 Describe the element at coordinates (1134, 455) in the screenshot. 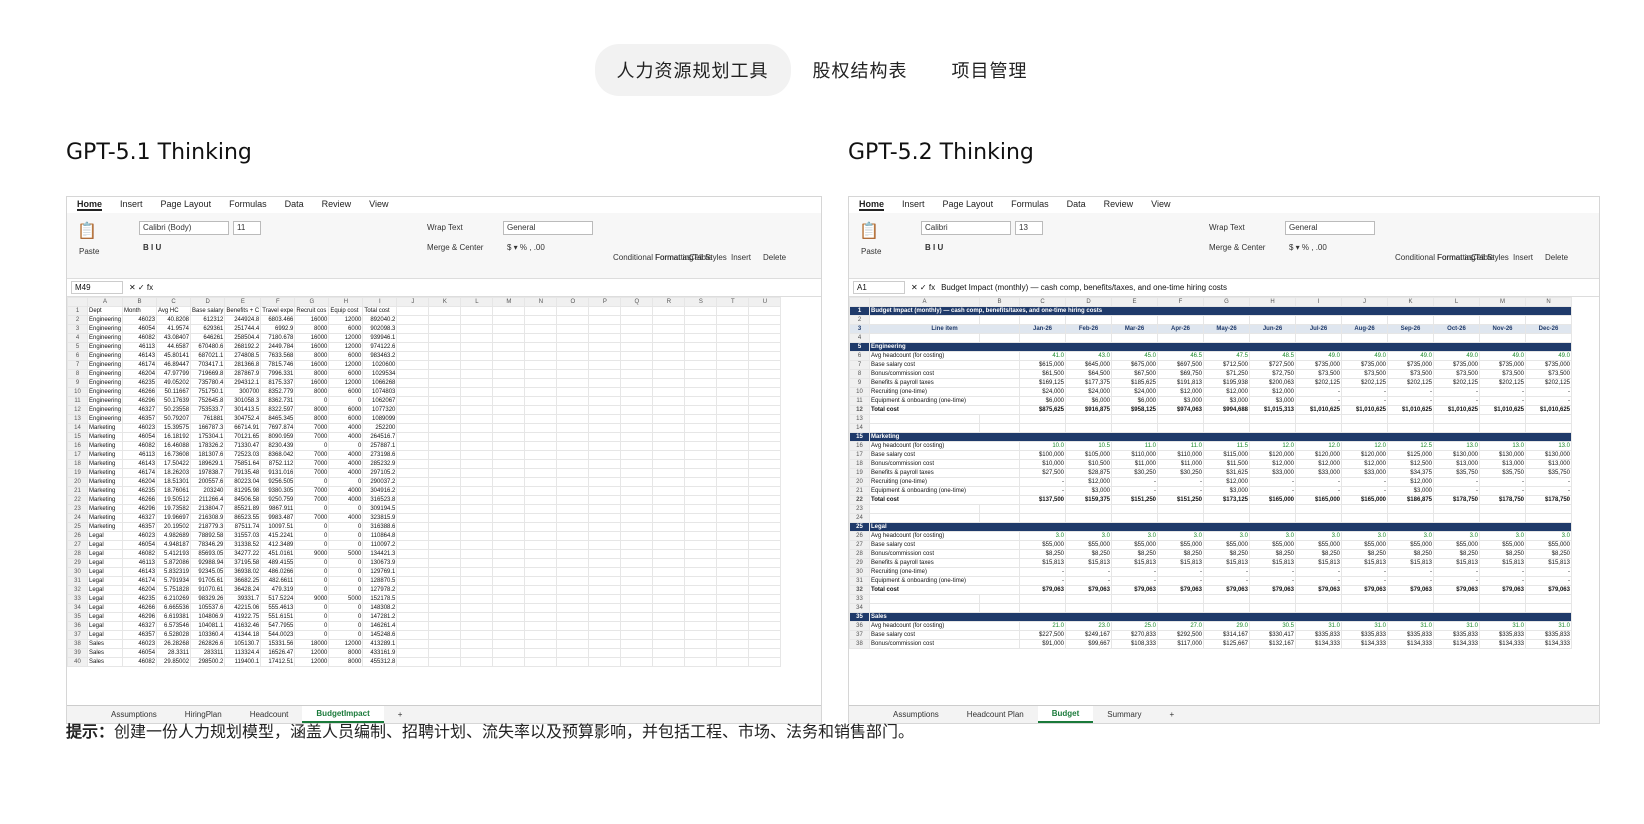

I see `cell: $110,000` at that location.